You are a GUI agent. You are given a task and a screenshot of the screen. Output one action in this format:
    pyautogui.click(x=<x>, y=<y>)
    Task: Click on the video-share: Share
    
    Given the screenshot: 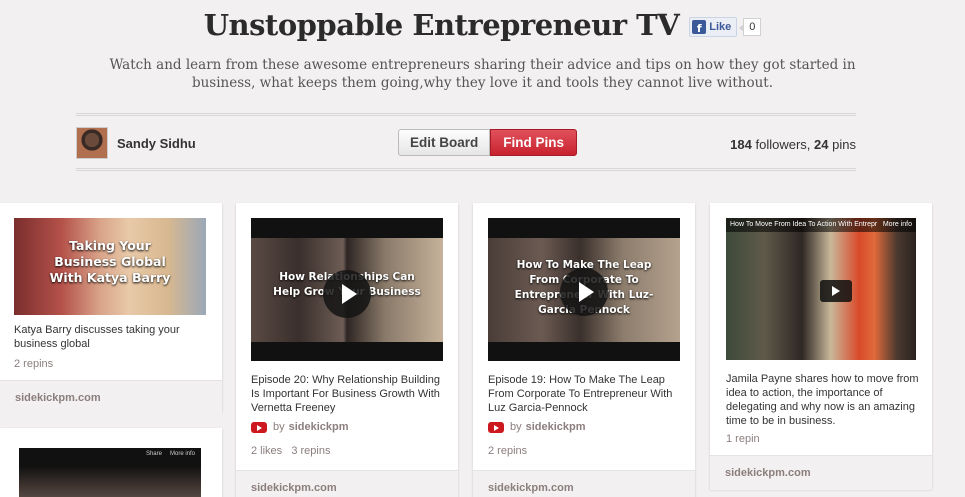 What is the action you would take?
    pyautogui.click(x=154, y=454)
    